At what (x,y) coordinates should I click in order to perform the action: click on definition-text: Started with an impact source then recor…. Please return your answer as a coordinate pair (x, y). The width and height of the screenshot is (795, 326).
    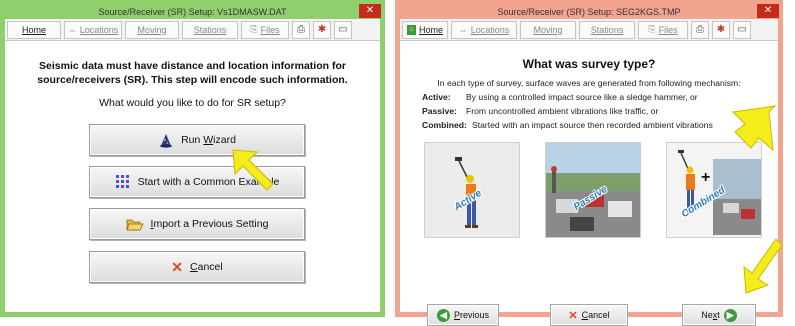
    Looking at the image, I should click on (592, 125).